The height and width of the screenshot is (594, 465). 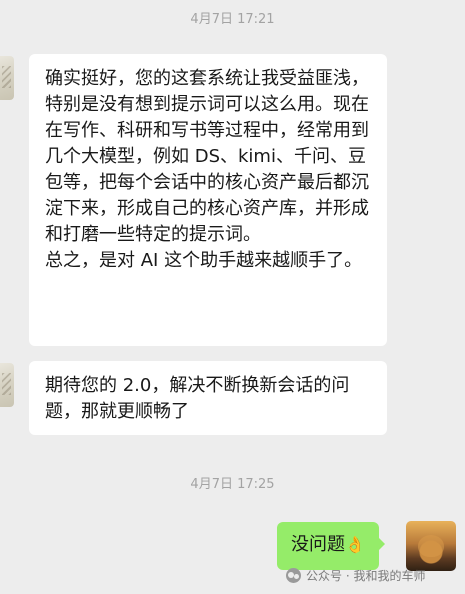 I want to click on message-bubble-incoming: 期待您的 2.0，解决不断换新会话的问题，那就更顺畅了, so click(x=208, y=398).